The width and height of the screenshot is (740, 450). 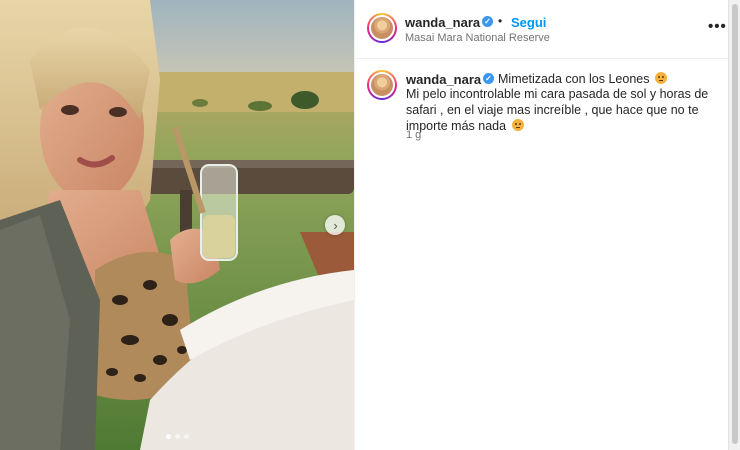 I want to click on post-location: Masai Mara National Reserve, so click(x=477, y=38).